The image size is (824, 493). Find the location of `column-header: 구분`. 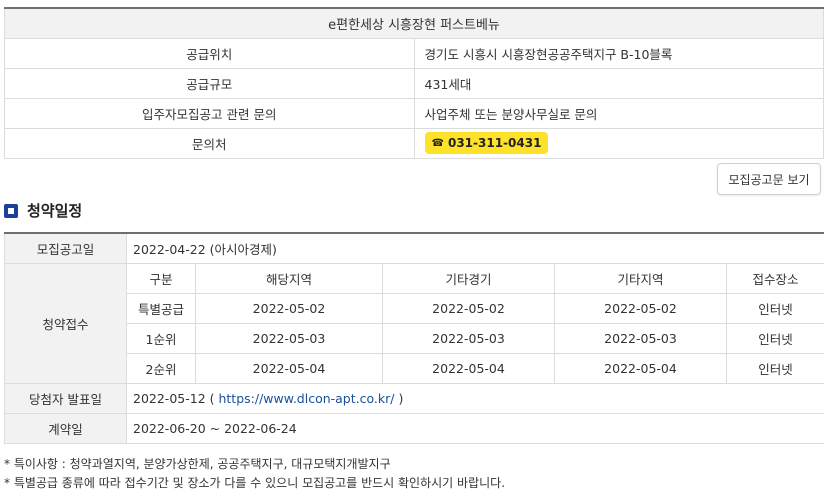

column-header: 구분 is located at coordinates (161, 278).